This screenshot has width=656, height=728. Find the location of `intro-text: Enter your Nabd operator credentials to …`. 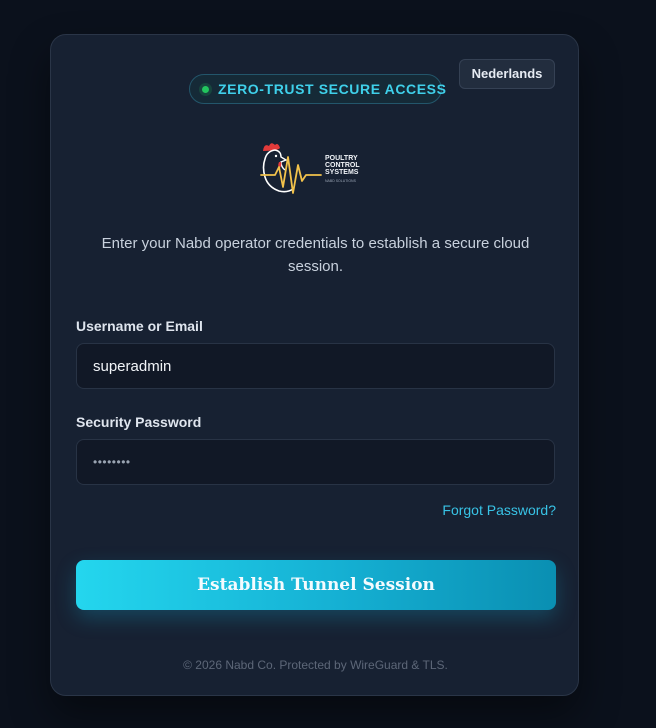

intro-text: Enter your Nabd operator credentials to … is located at coordinates (315, 255).